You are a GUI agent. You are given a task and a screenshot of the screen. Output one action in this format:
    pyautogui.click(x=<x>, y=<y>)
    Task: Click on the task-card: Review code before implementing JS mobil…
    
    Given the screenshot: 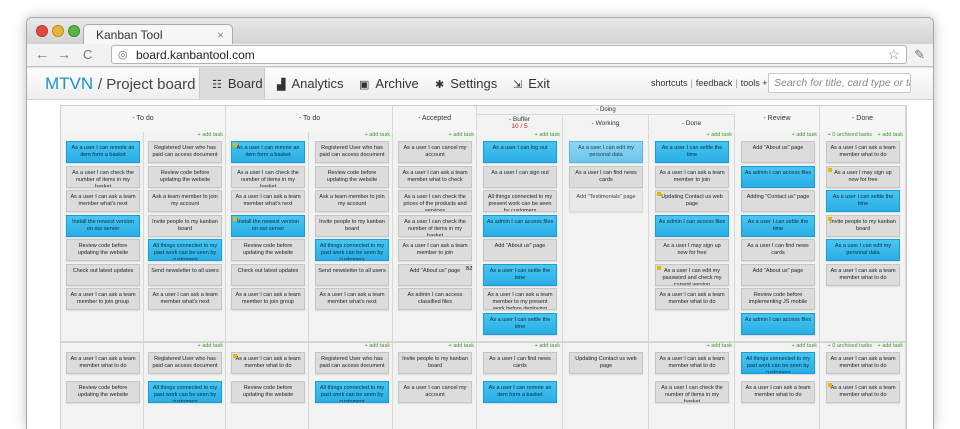 What is the action you would take?
    pyautogui.click(x=778, y=299)
    